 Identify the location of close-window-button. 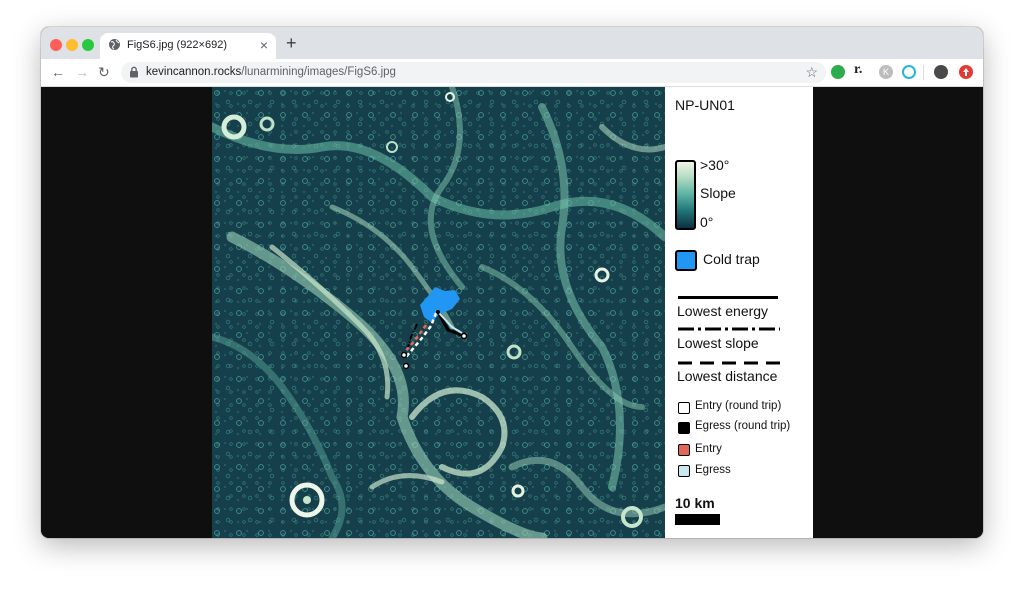
(56, 45).